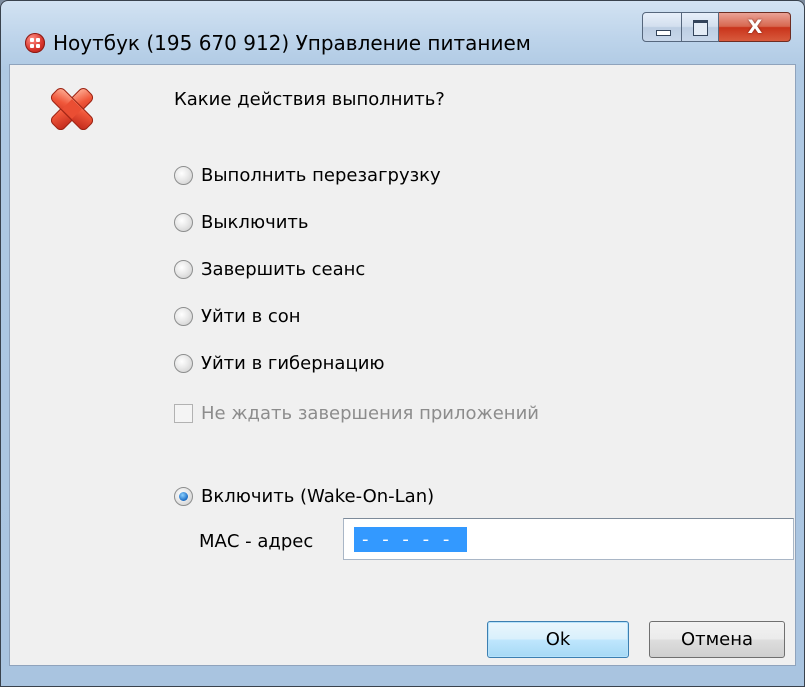 The width and height of the screenshot is (805, 687). Describe the element at coordinates (321, 175) in the screenshot. I see `option-restart-label: Выполнить перезагрузку` at that location.